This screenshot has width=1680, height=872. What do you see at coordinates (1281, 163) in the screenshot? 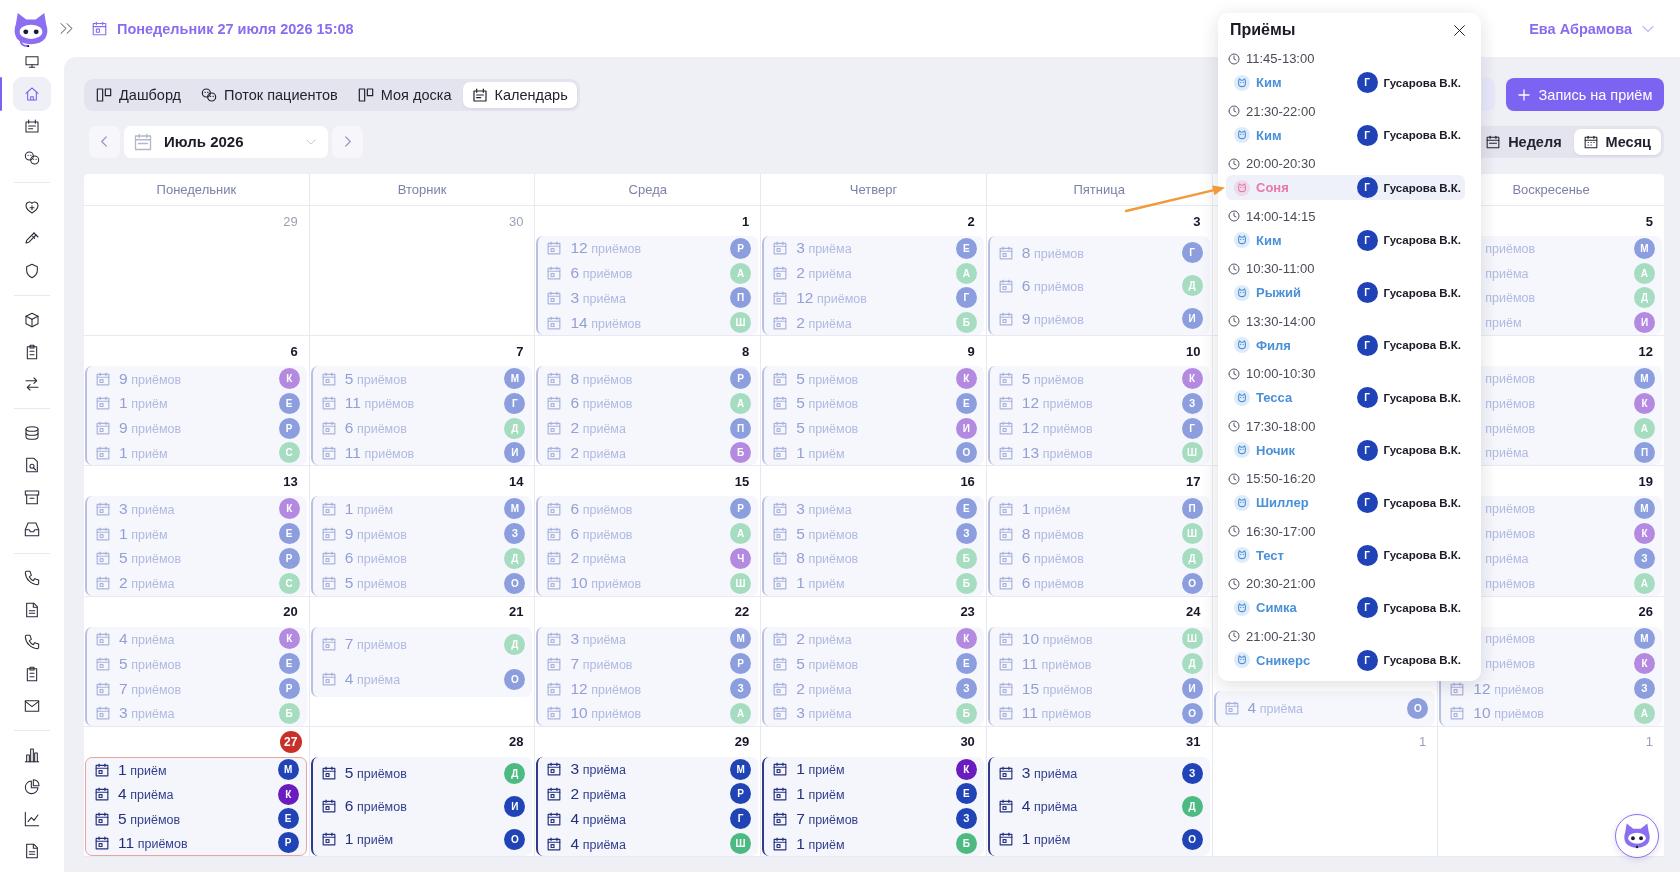
I see `appointment-time: 20:00-20:30` at bounding box center [1281, 163].